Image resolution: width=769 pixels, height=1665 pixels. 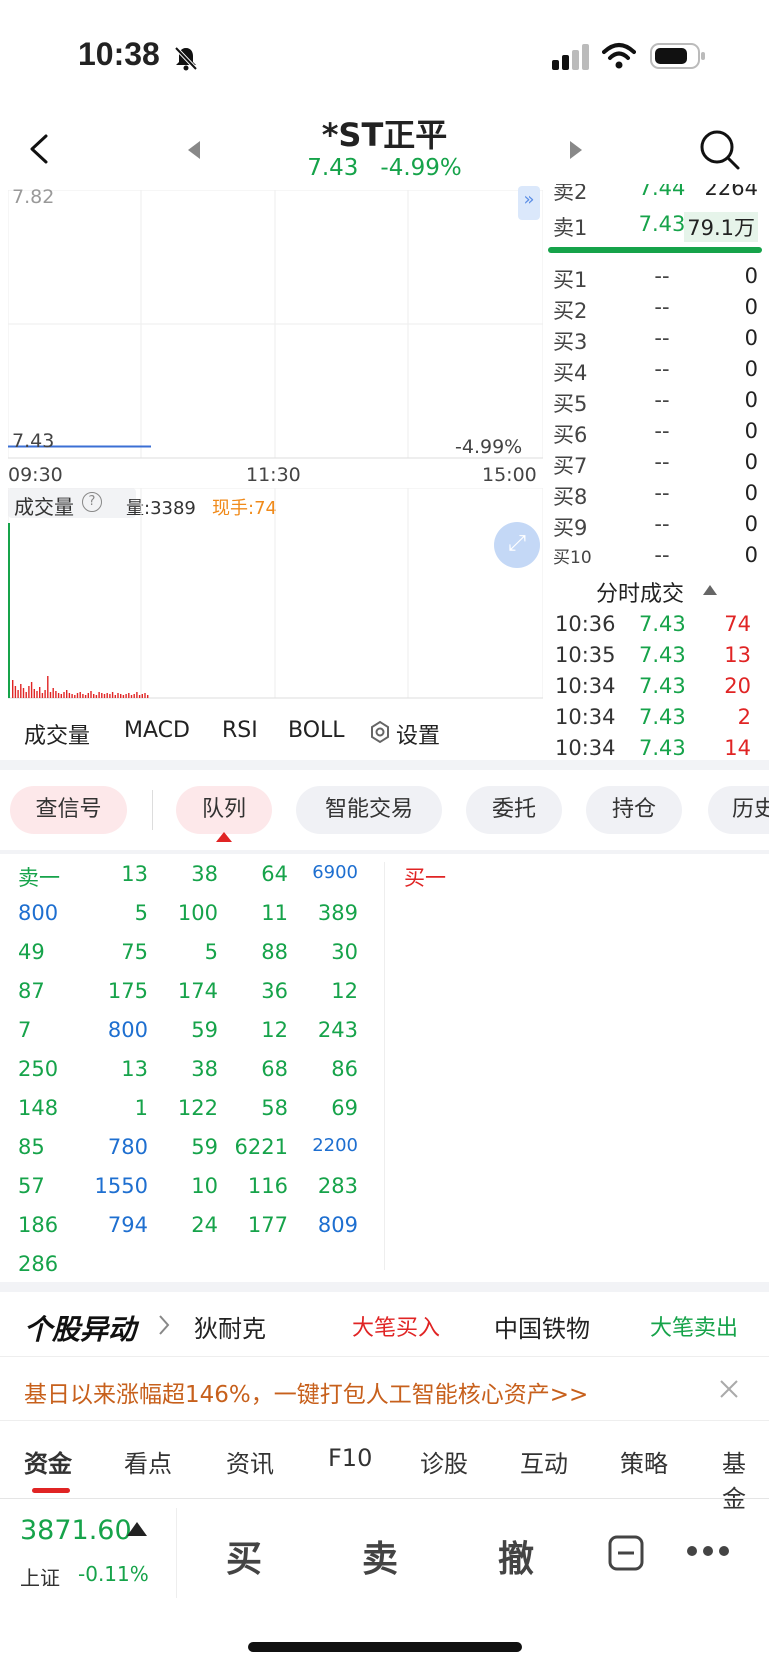 I want to click on queue-cell: 175, so click(x=127, y=991).